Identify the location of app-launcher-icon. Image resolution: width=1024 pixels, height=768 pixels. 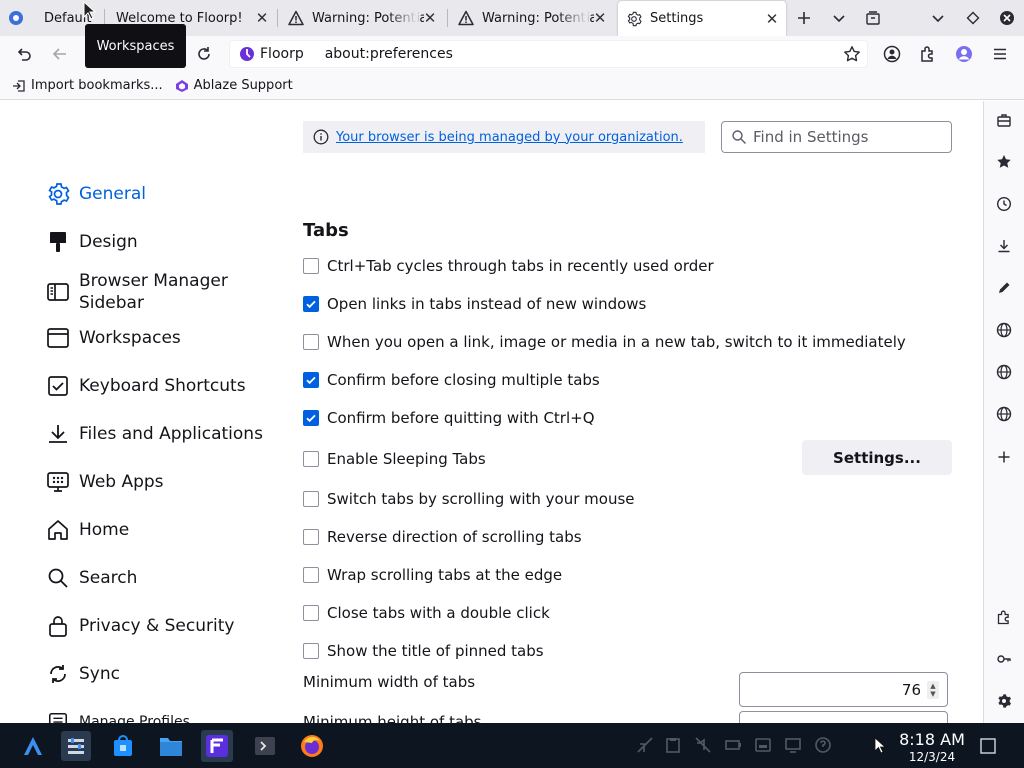
(33, 746).